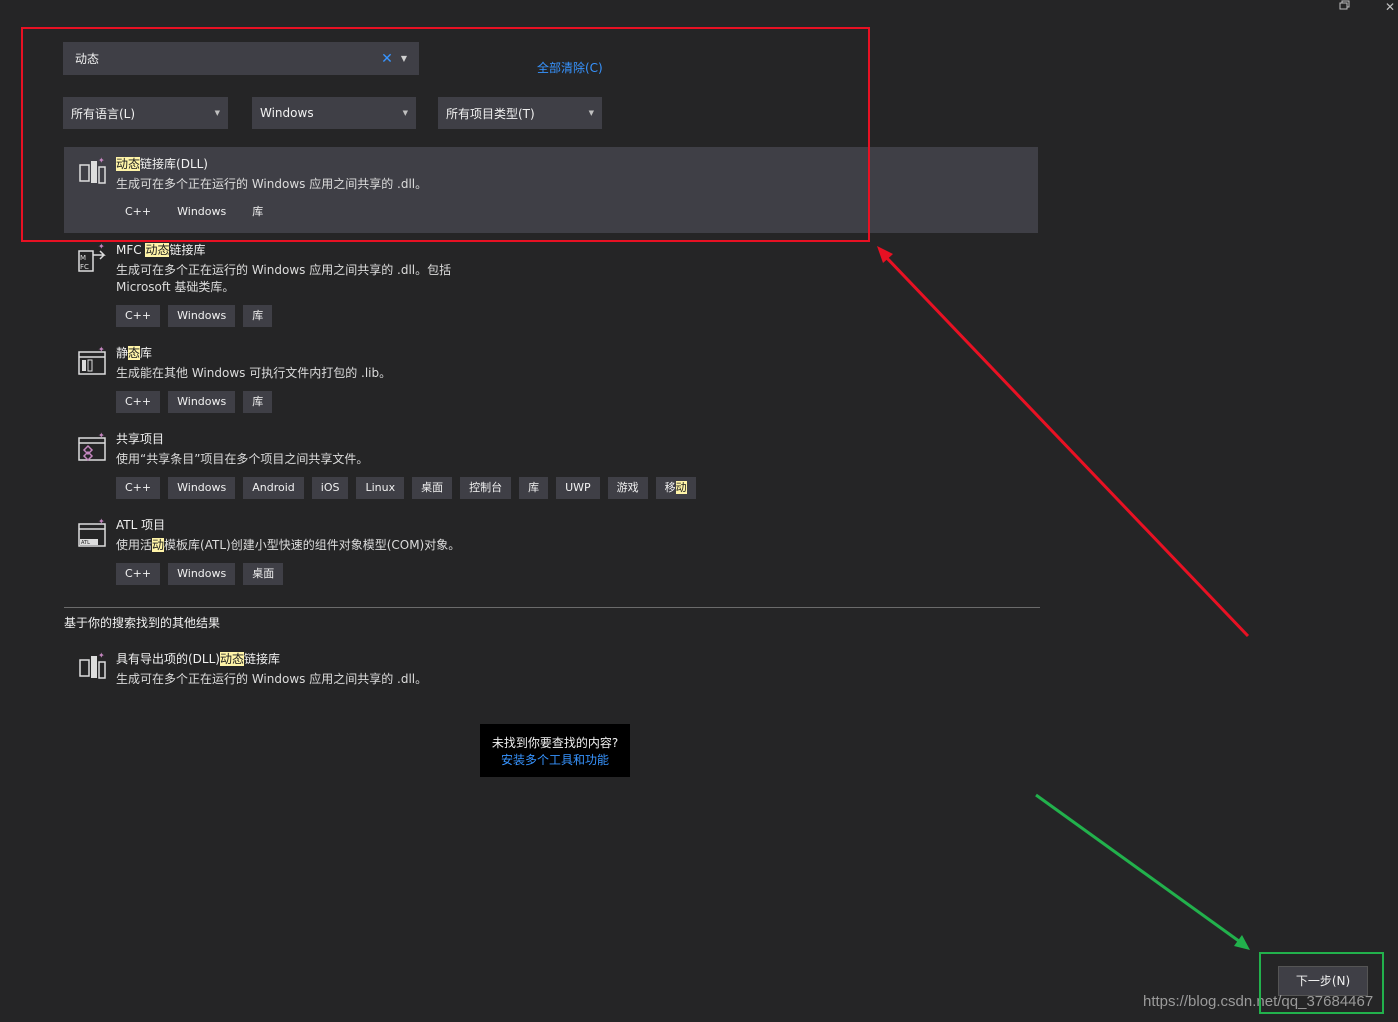  I want to click on annotation-green-box, so click(1321, 983).